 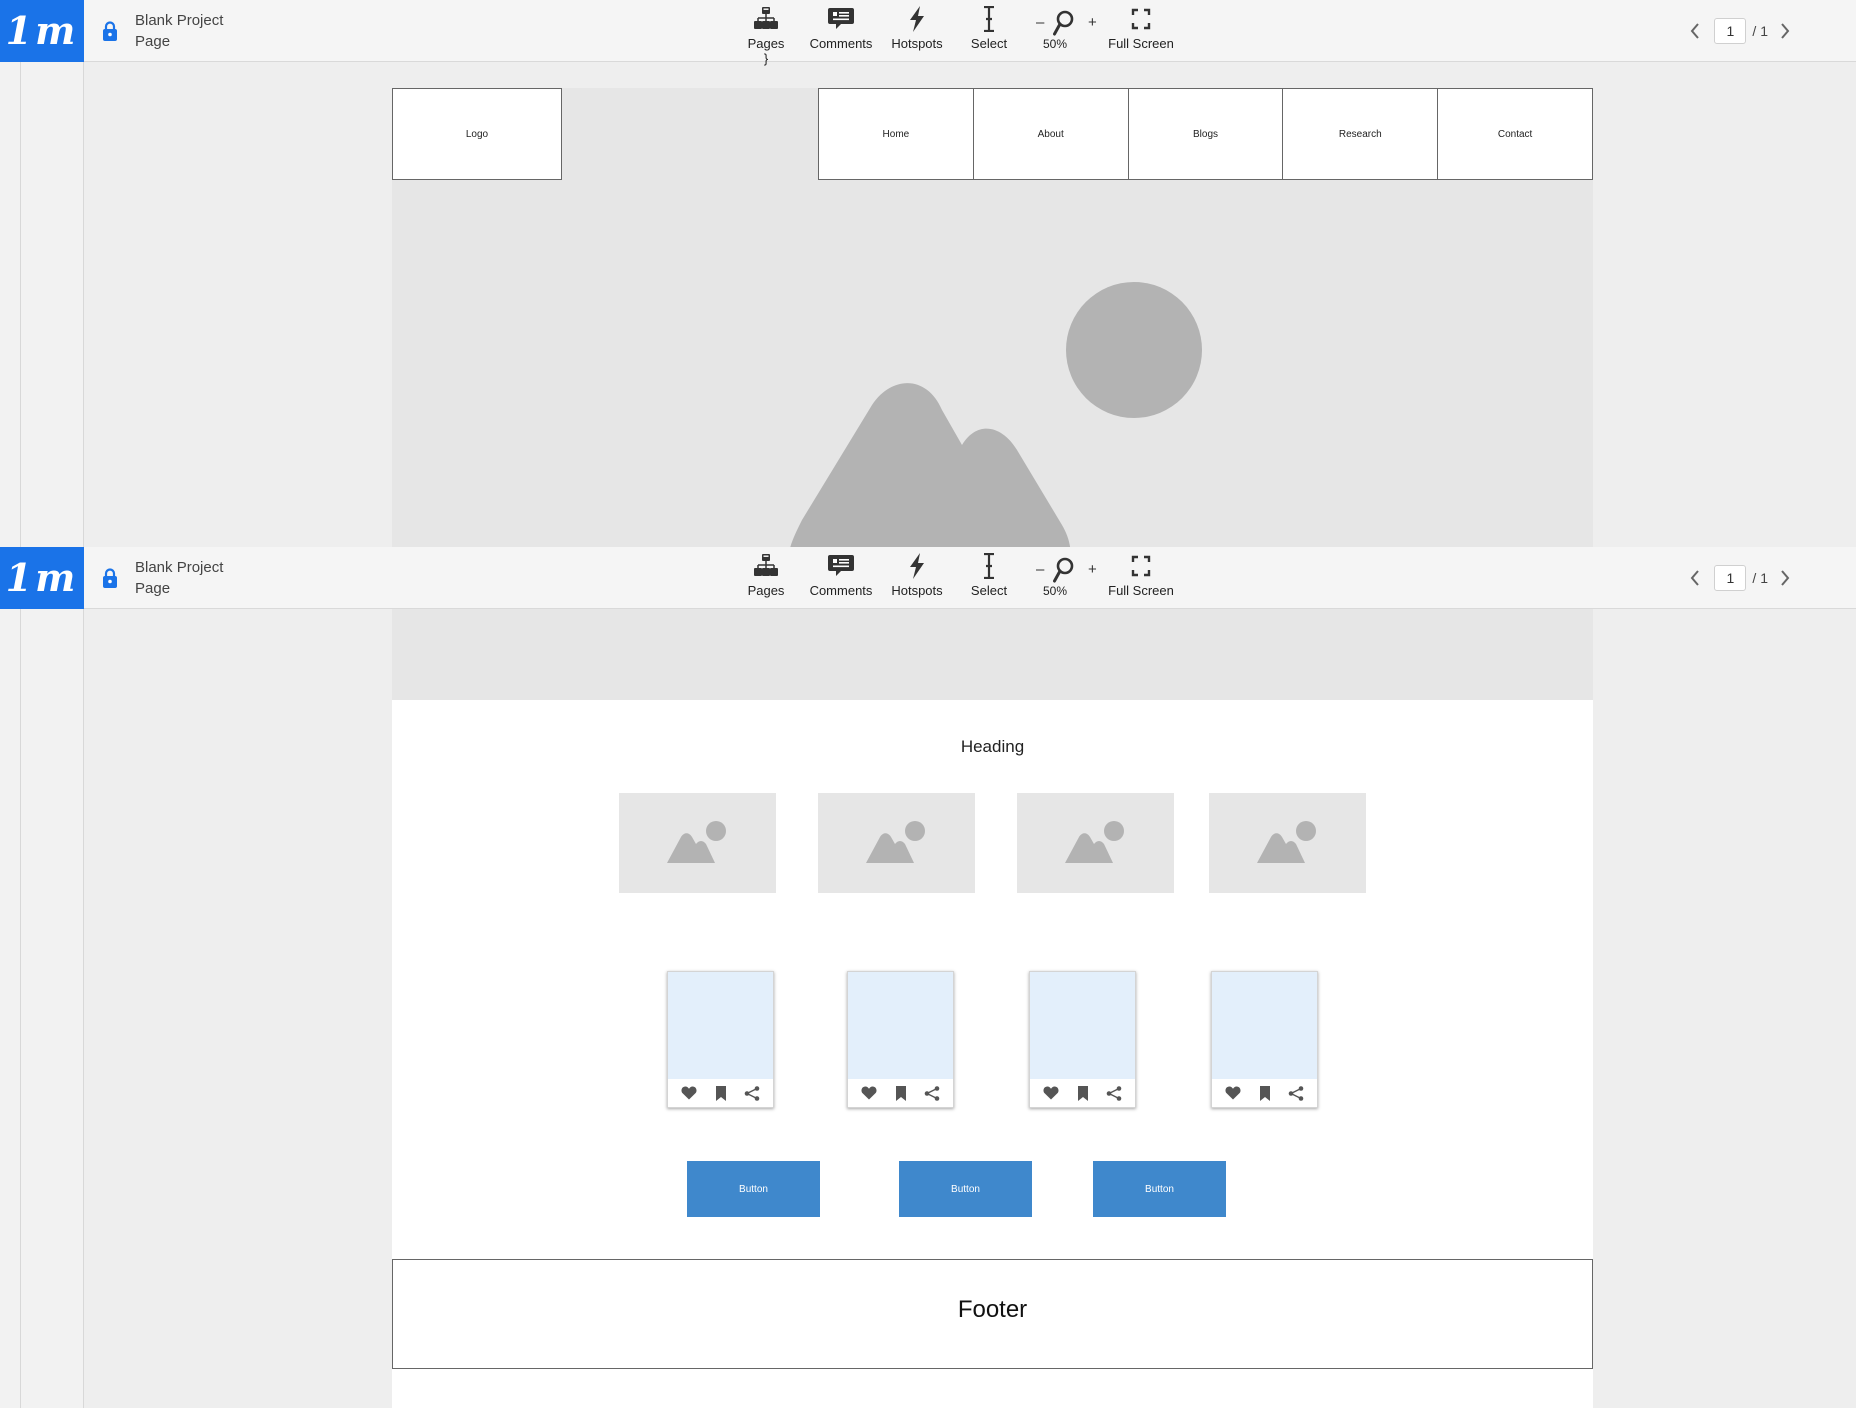 I want to click on nav-item-research: Research, so click(x=1360, y=134).